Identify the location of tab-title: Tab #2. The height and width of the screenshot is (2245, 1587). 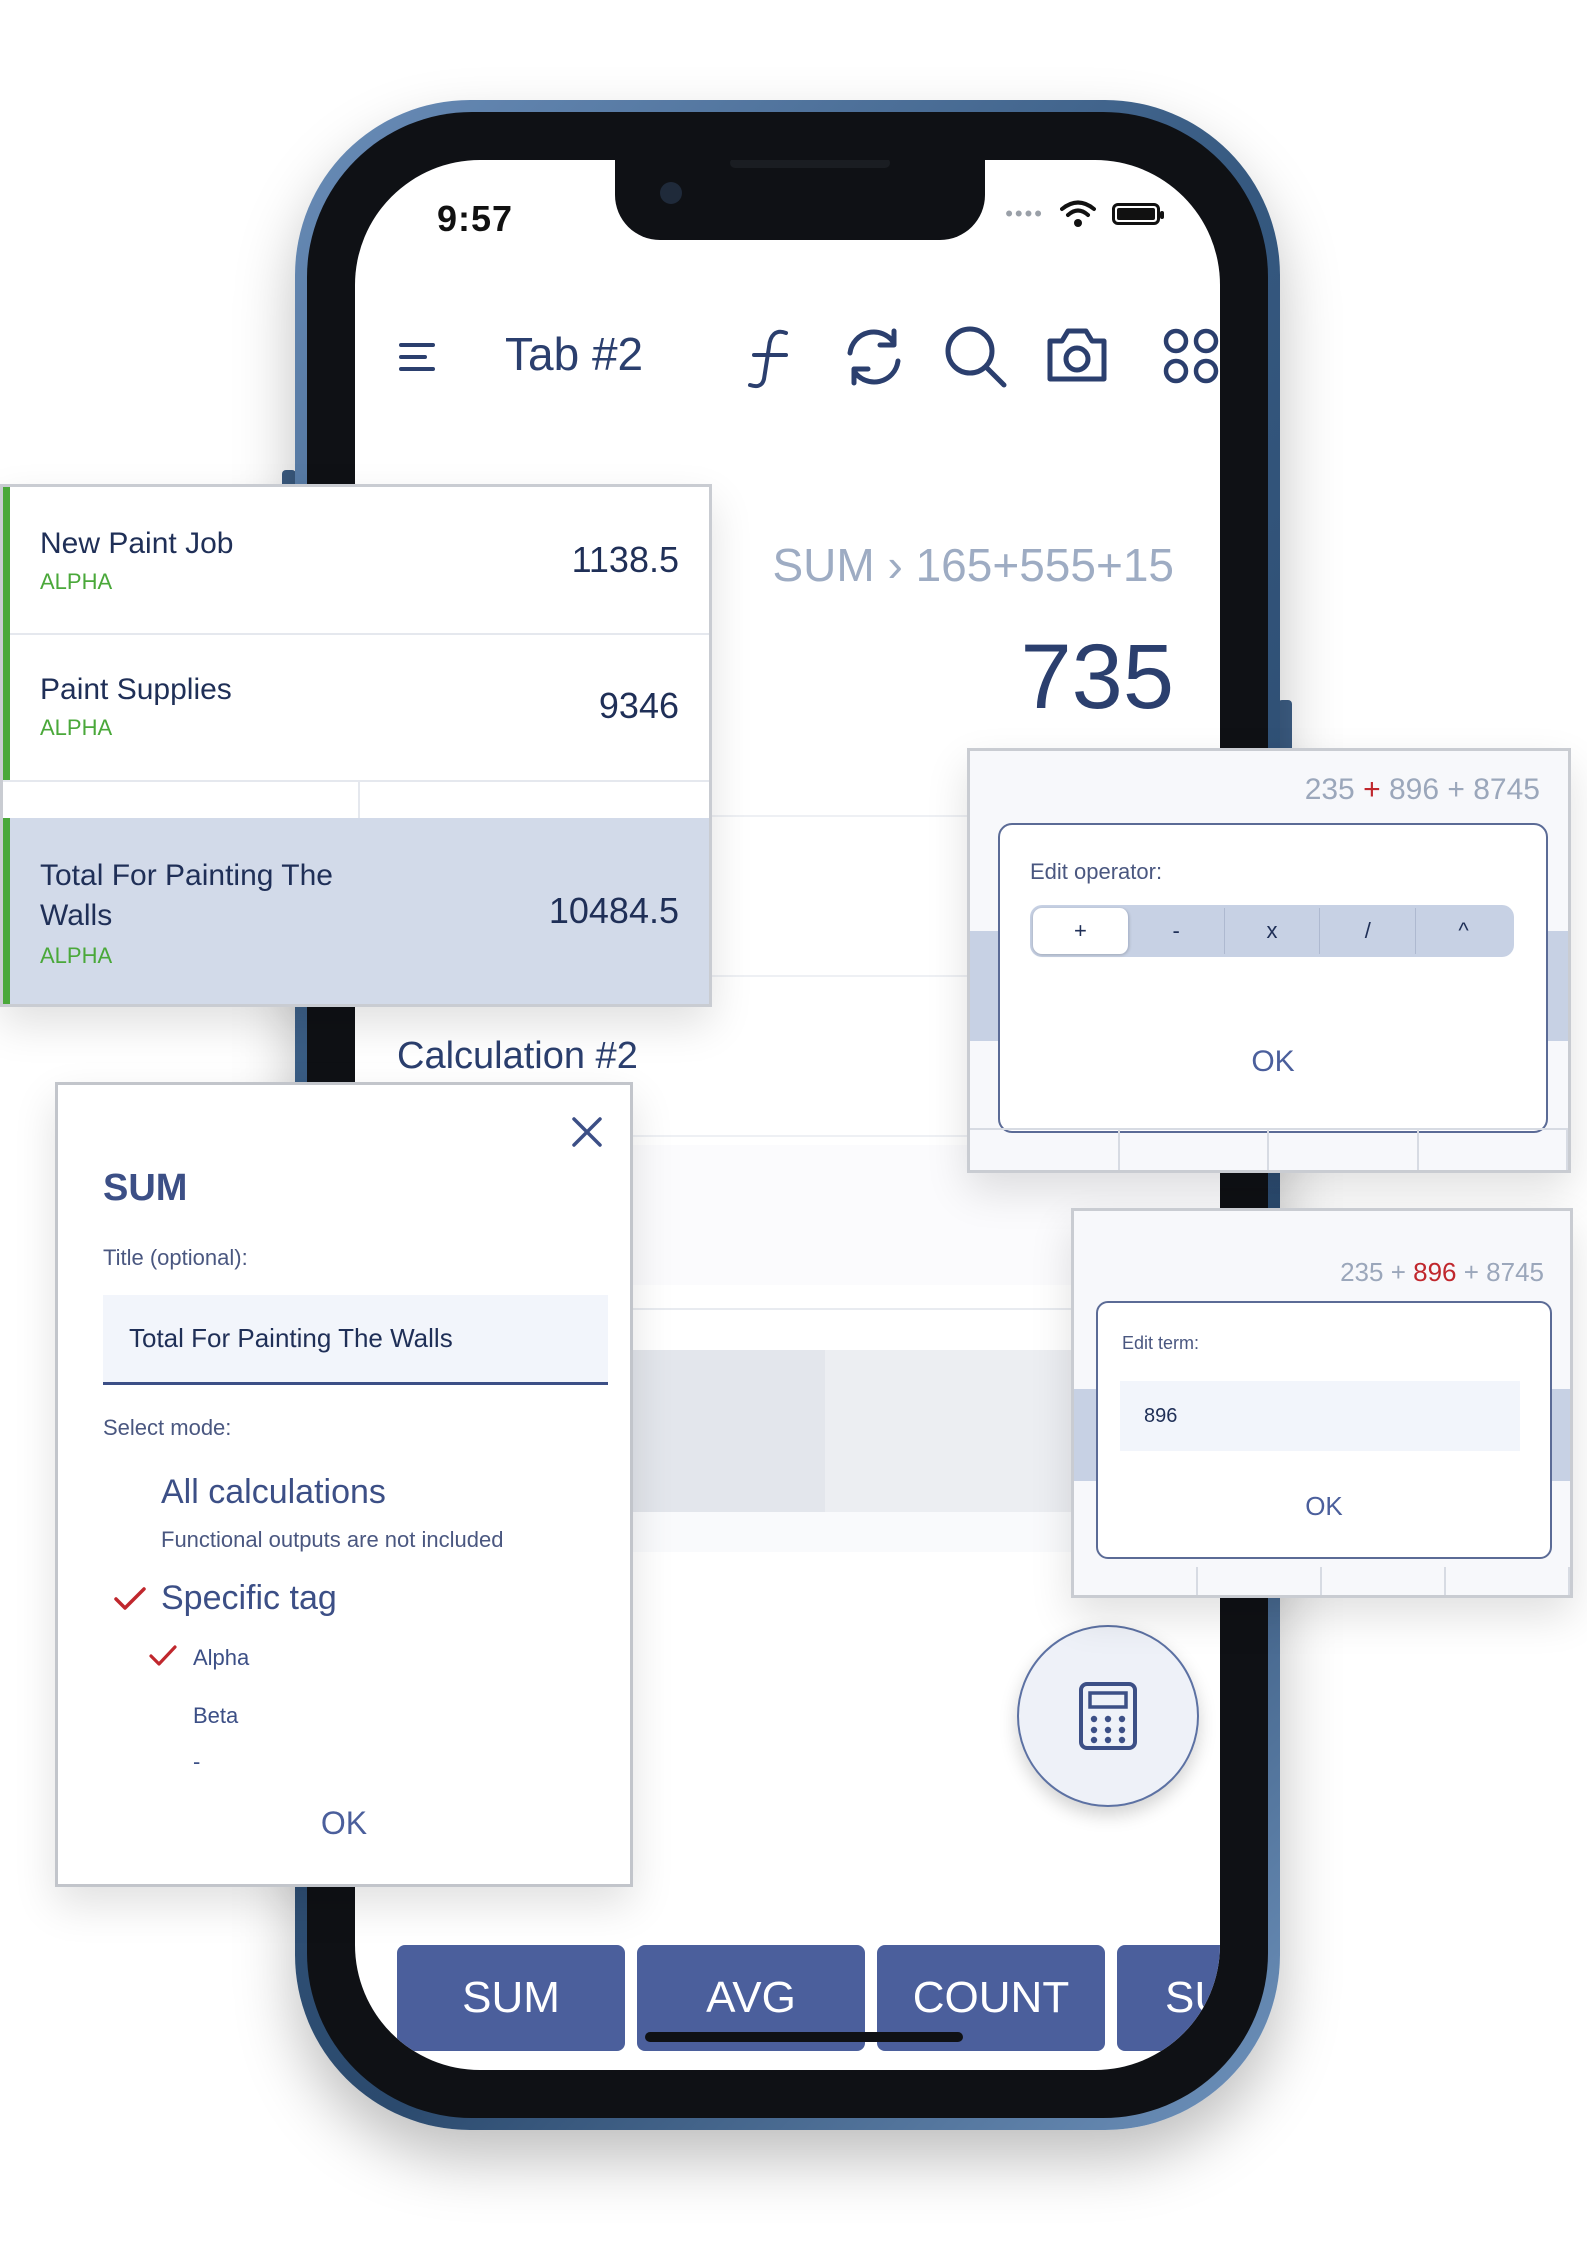
(574, 354).